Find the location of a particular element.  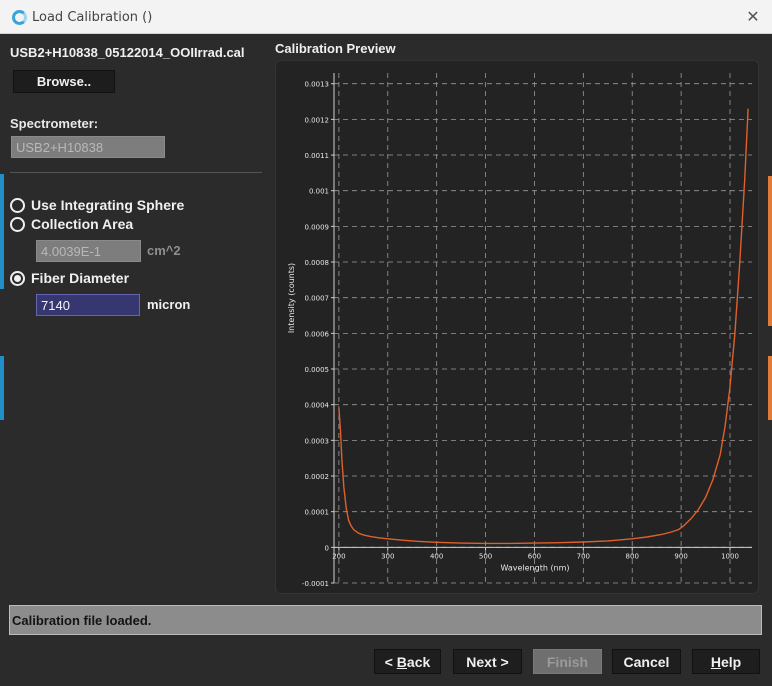

cancel-button: Cancel is located at coordinates (646, 661).